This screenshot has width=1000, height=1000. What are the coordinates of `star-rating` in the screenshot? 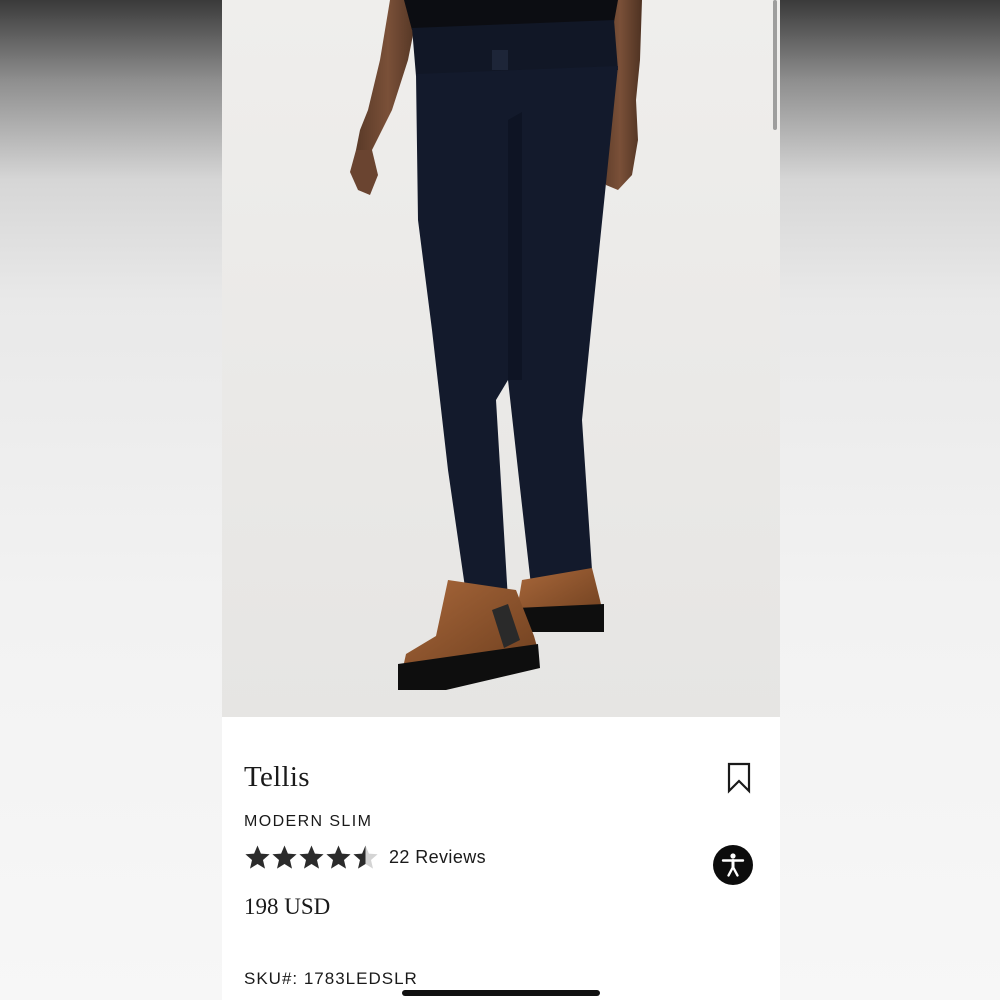 It's located at (311, 857).